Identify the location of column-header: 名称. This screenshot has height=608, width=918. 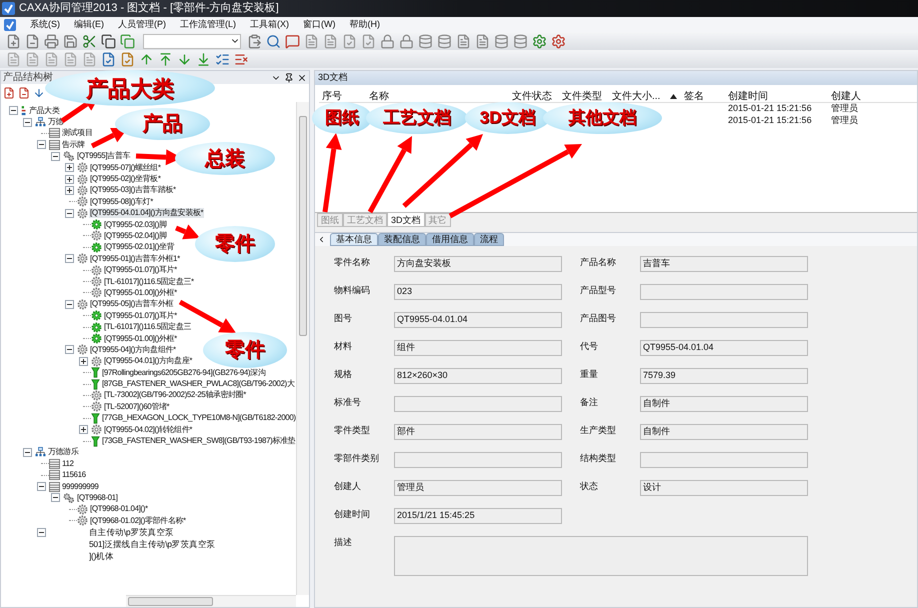
(437, 96).